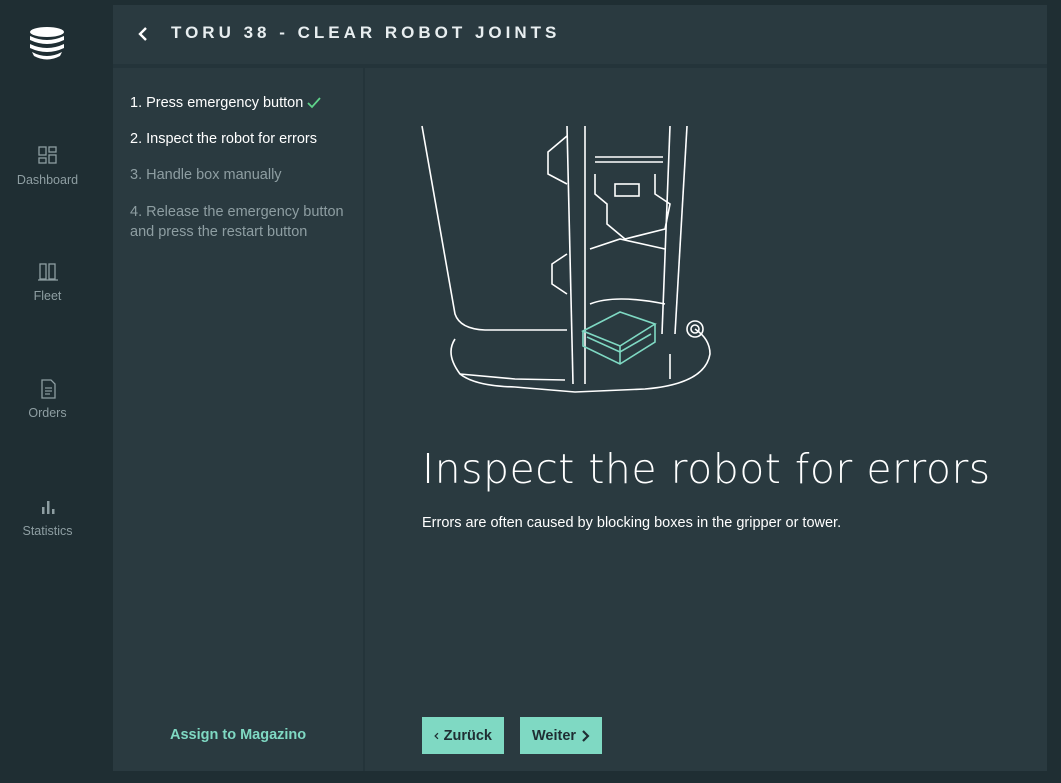  I want to click on sidebar-item-label: Orders, so click(47, 413).